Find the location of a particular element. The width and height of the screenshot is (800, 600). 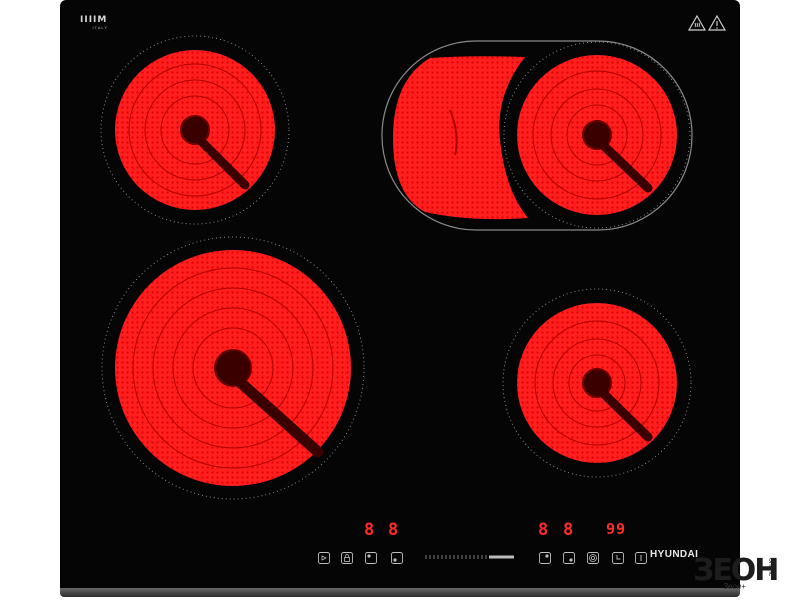

cooking-zone-bottom-right is located at coordinates (597, 383).